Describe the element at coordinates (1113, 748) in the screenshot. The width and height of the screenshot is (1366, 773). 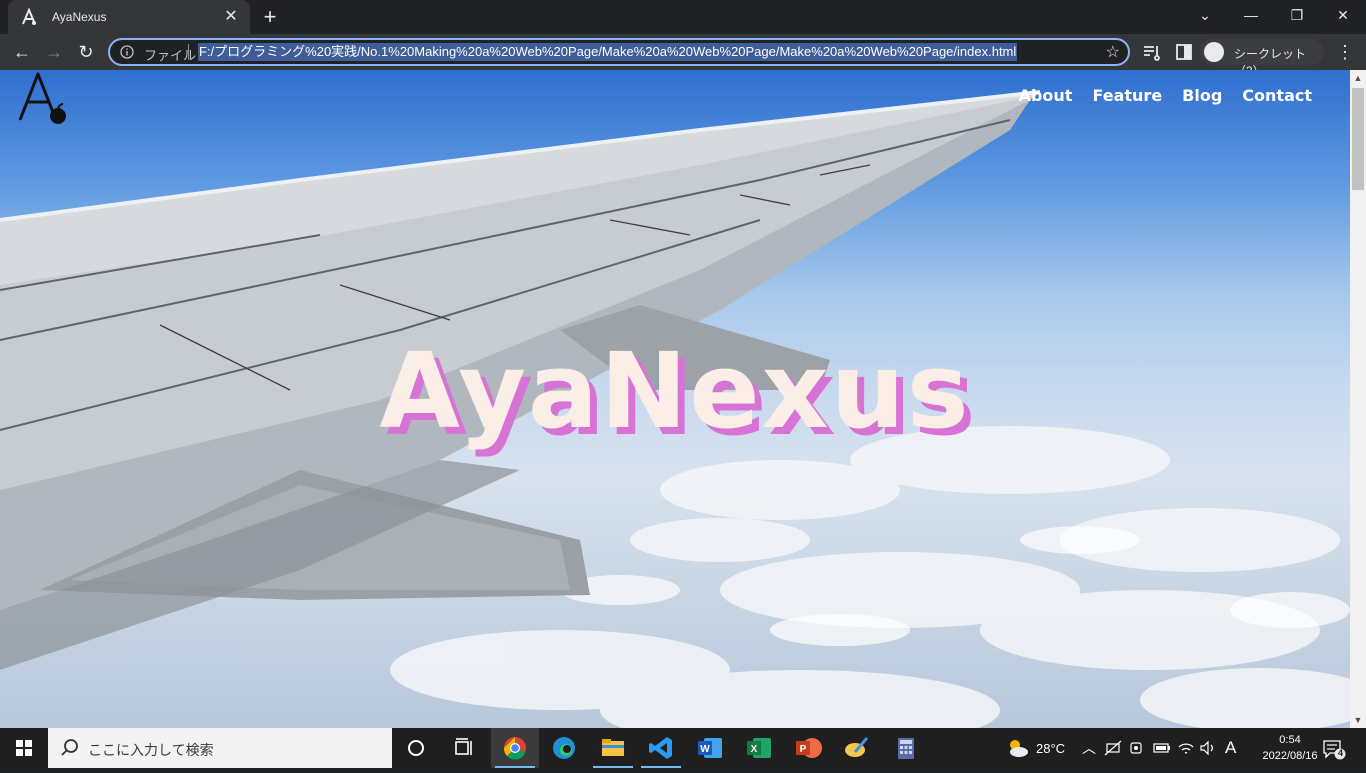
I see `network-off-icon` at that location.